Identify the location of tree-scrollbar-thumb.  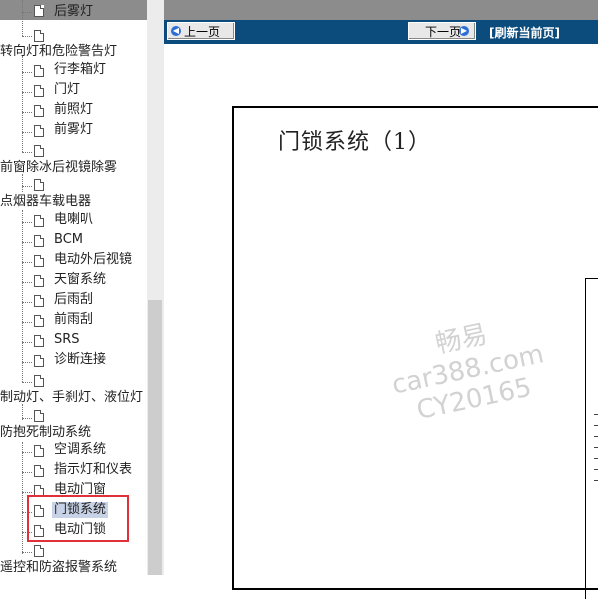
(155, 437).